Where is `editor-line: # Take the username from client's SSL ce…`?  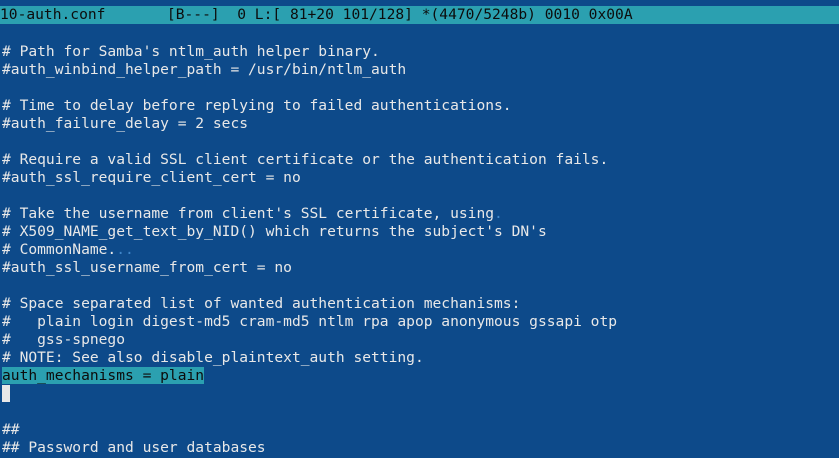
editor-line: # Take the username from client's SSL ce… is located at coordinates (420, 214).